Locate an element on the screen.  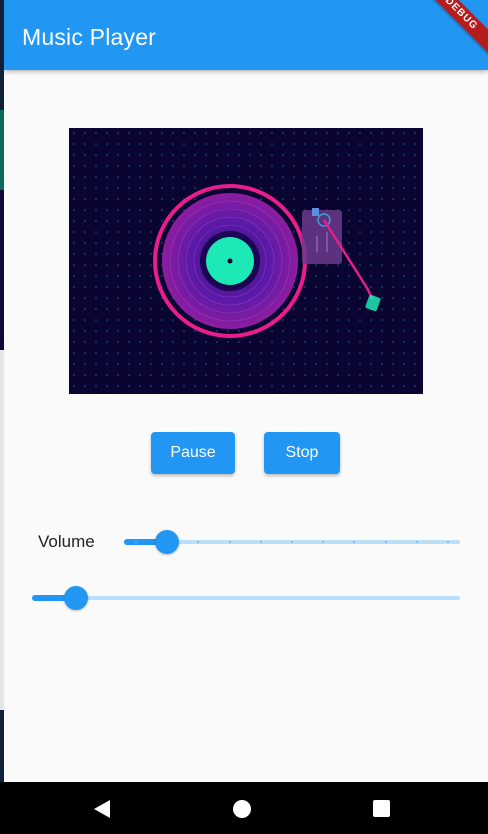
system-nav-bar is located at coordinates (244, 808).